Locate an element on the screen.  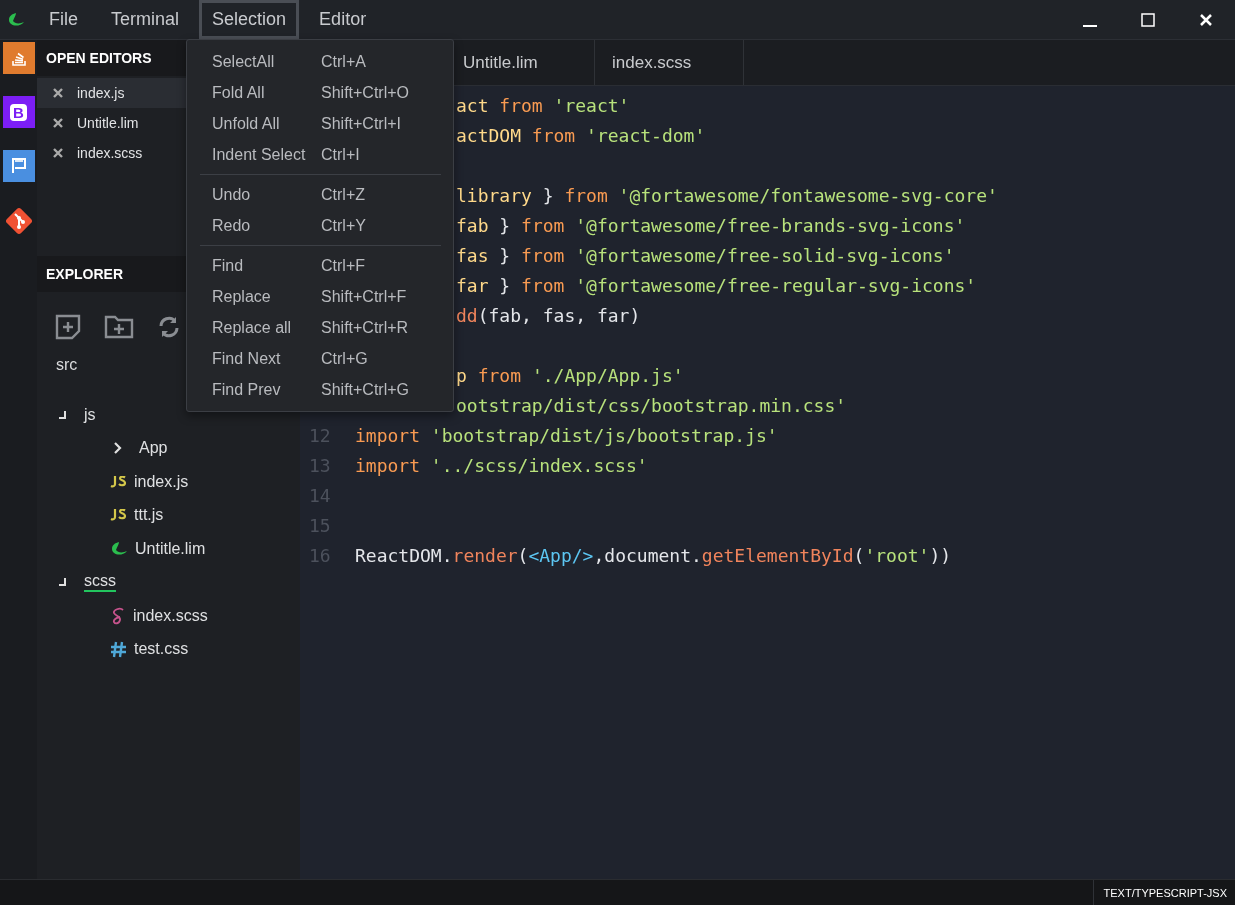
menu-option: Unfold All Shift+Ctrl+I is located at coordinates (320, 123).